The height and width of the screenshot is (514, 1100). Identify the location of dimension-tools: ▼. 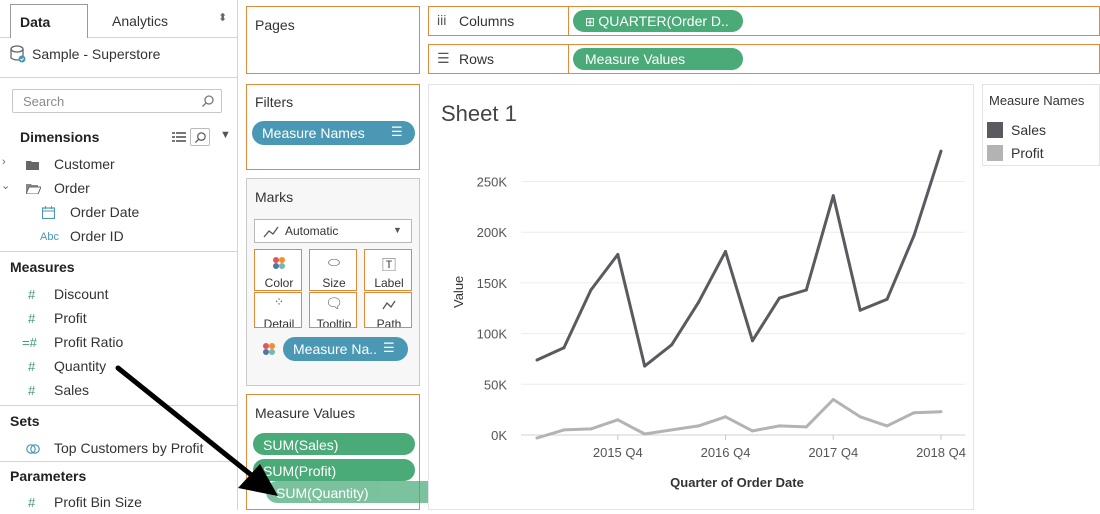
(202, 137).